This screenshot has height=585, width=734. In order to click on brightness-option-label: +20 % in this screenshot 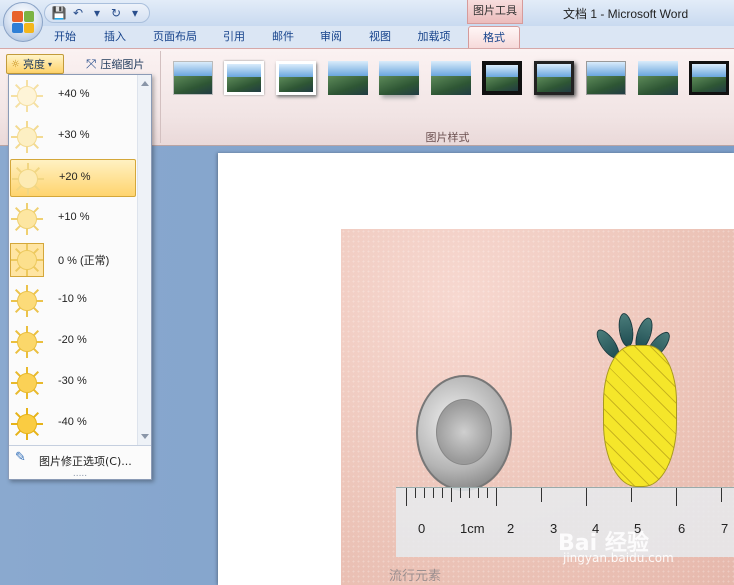, I will do `click(75, 177)`.